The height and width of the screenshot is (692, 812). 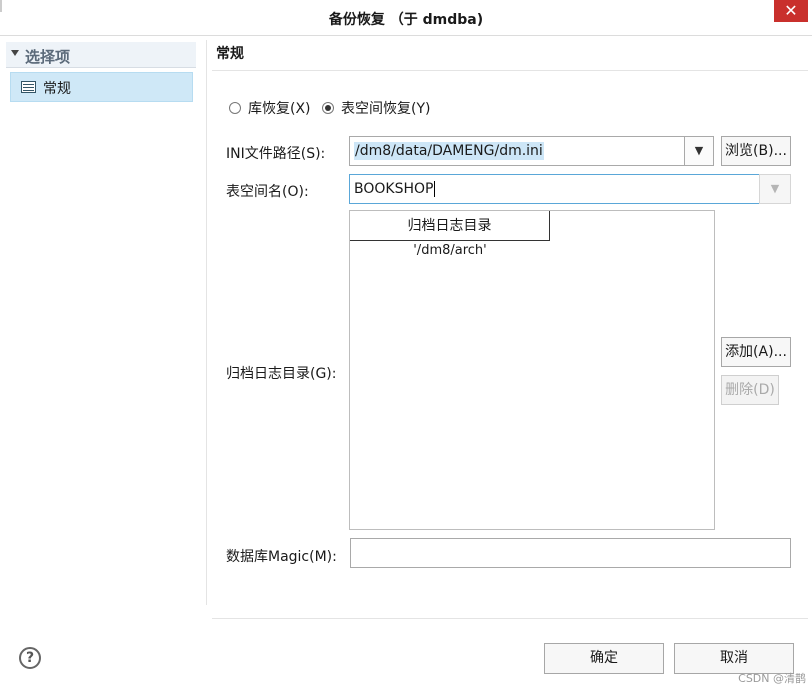 What do you see at coordinates (1, 6) in the screenshot?
I see `window-edge` at bounding box center [1, 6].